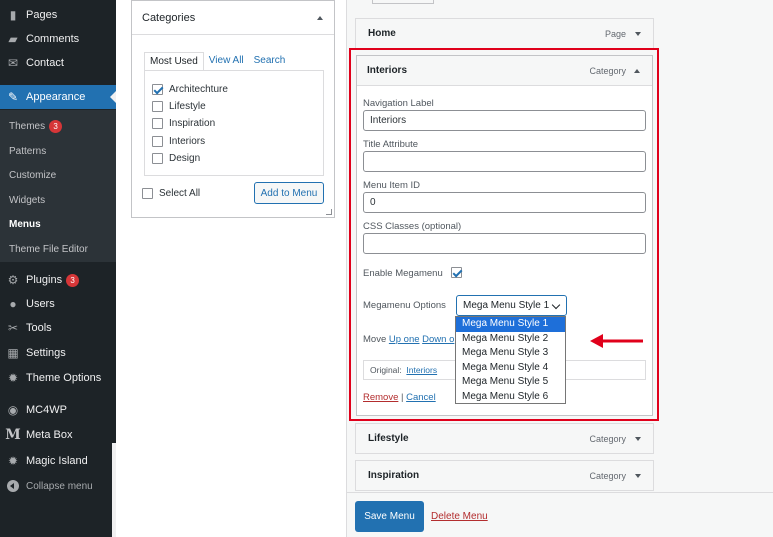 The width and height of the screenshot is (773, 537). I want to click on collapse-label: Collapse menu, so click(59, 486).